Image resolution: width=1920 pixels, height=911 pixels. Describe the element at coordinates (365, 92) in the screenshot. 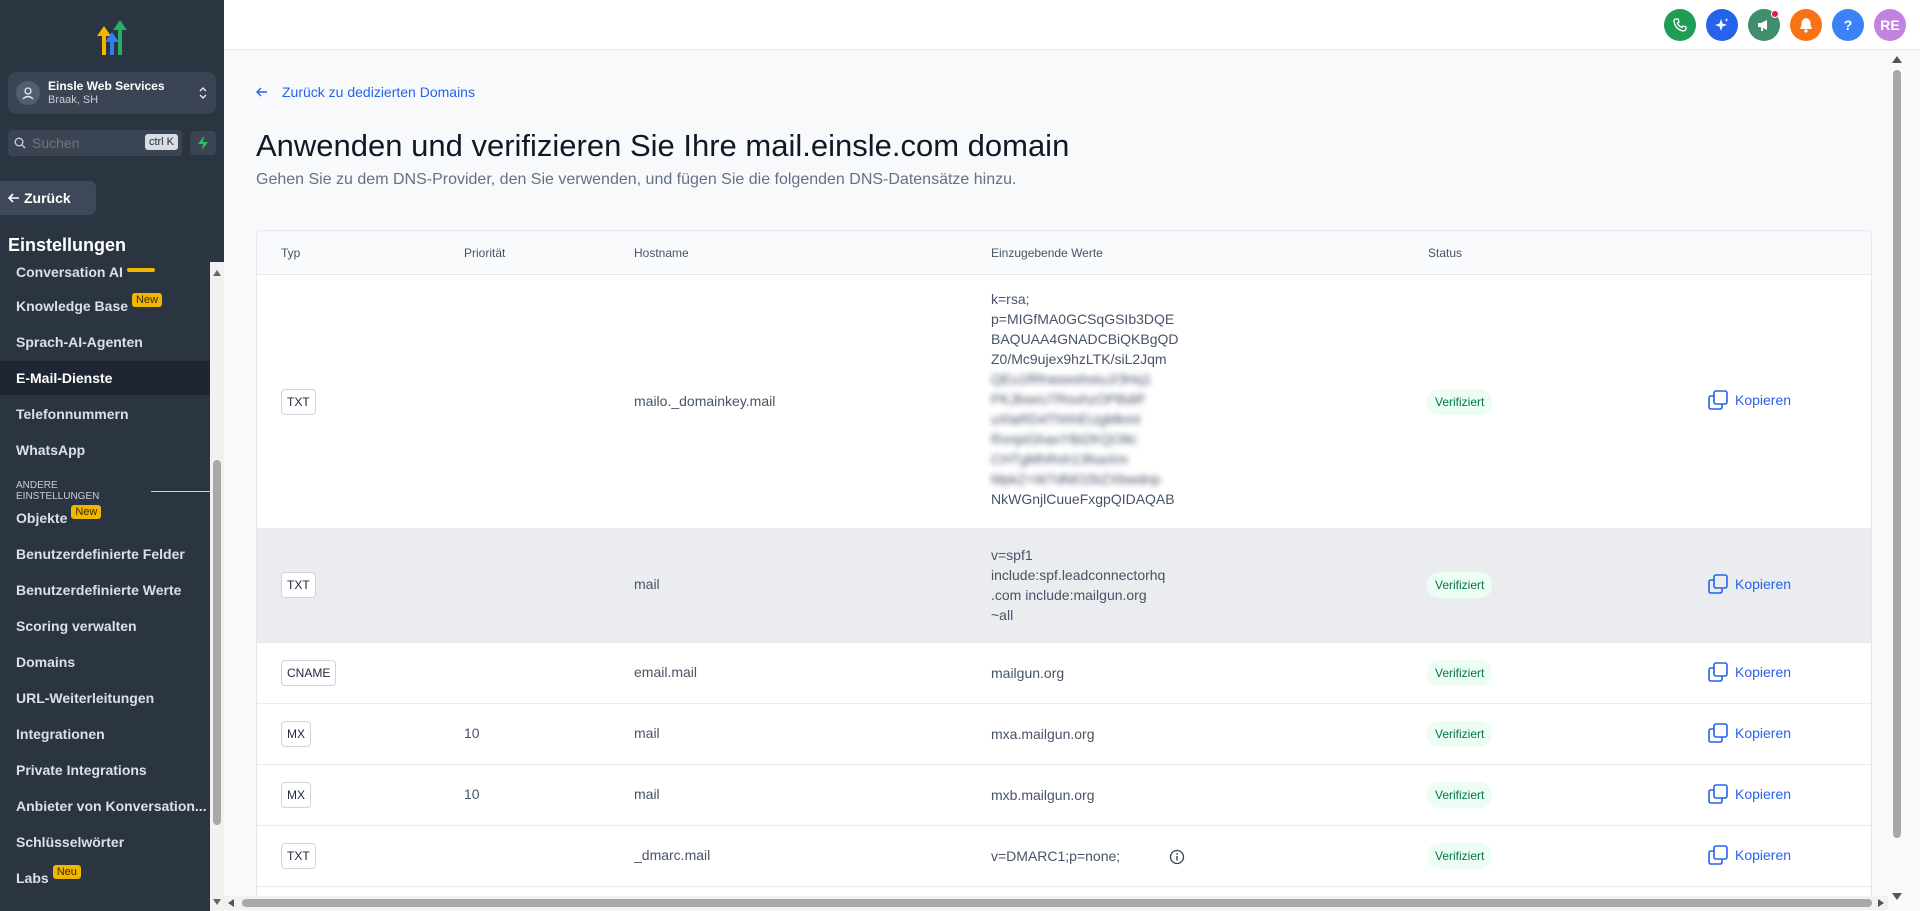

I see `back-to-domains-link: Zurück zu dedizierten Domains` at that location.